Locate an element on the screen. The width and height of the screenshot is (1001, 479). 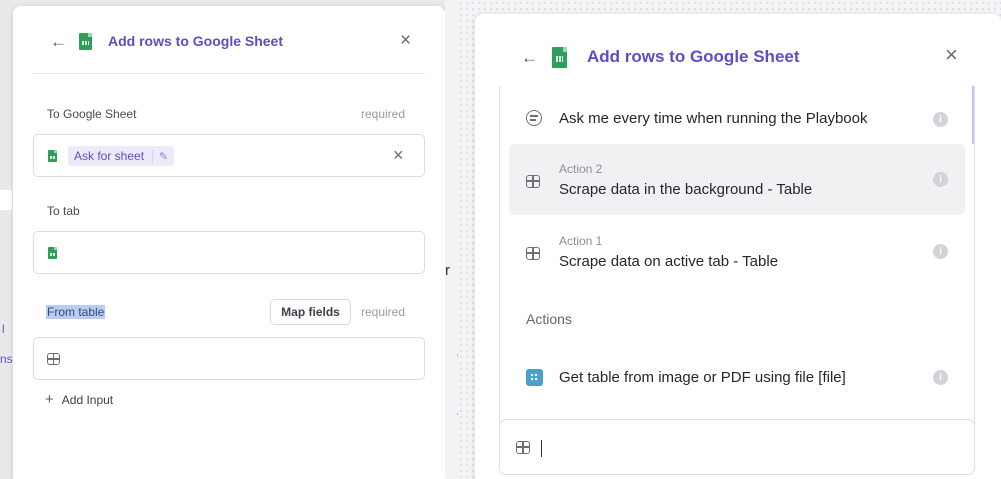
clear-sheet-icon: × is located at coordinates (398, 155).